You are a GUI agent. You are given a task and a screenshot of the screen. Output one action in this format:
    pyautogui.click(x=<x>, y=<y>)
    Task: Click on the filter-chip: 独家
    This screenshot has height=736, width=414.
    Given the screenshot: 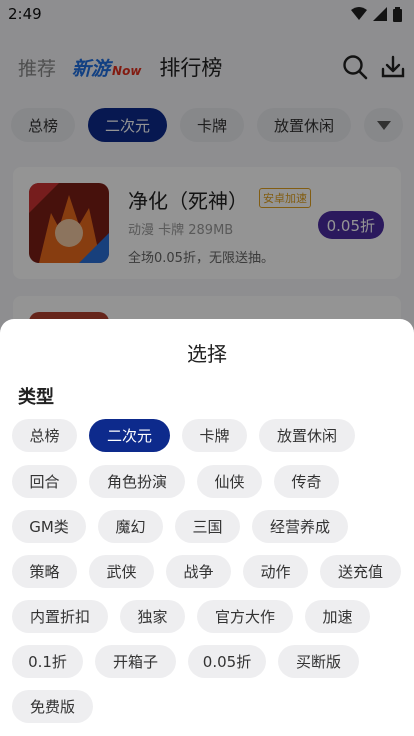 What is the action you would take?
    pyautogui.click(x=152, y=616)
    